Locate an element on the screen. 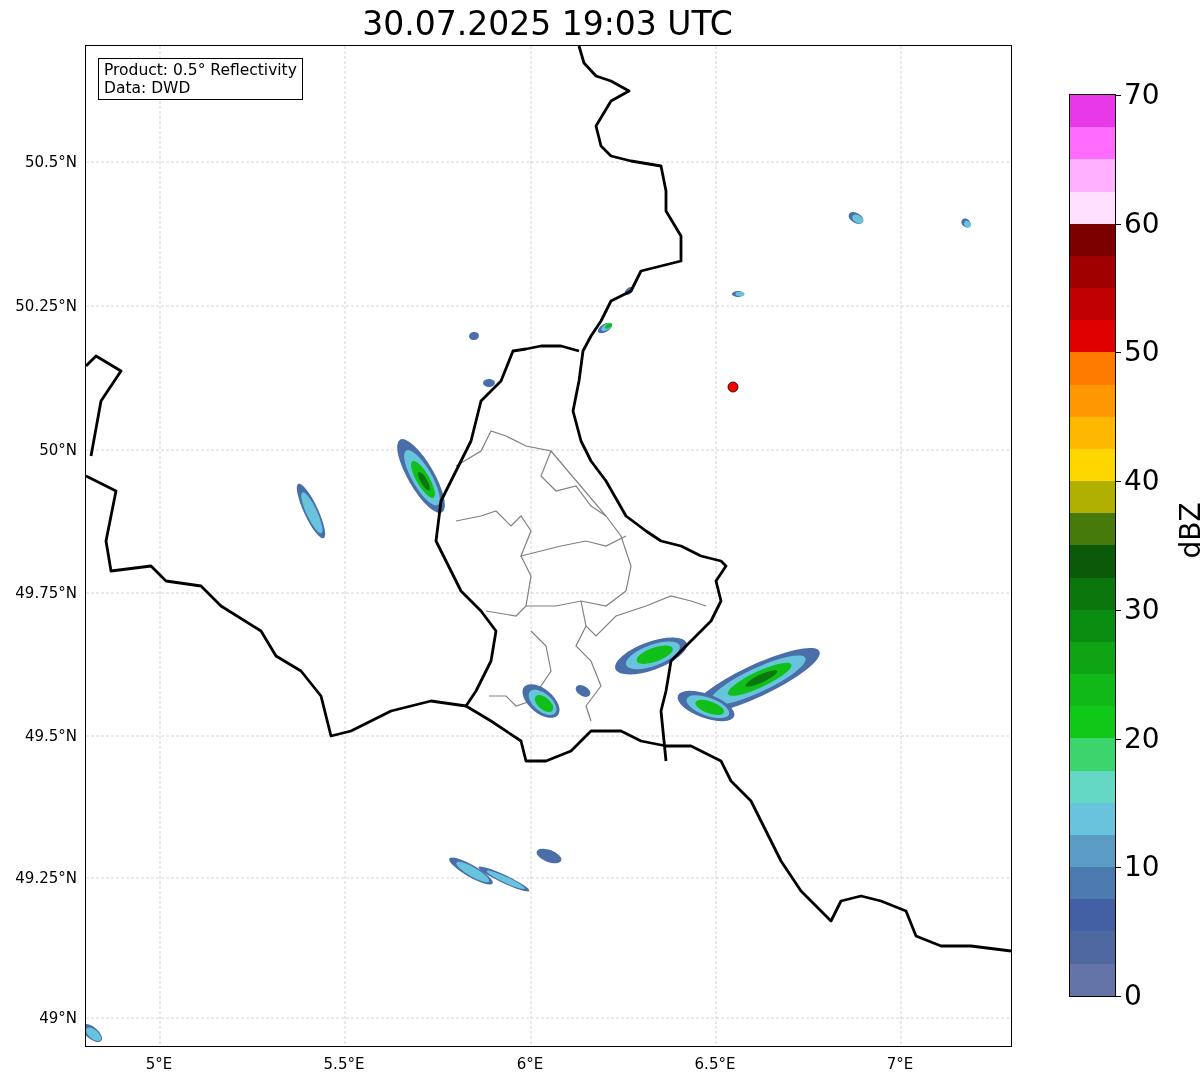 This screenshot has width=1202, height=1081. latitude-label: 50°N is located at coordinates (58, 450).